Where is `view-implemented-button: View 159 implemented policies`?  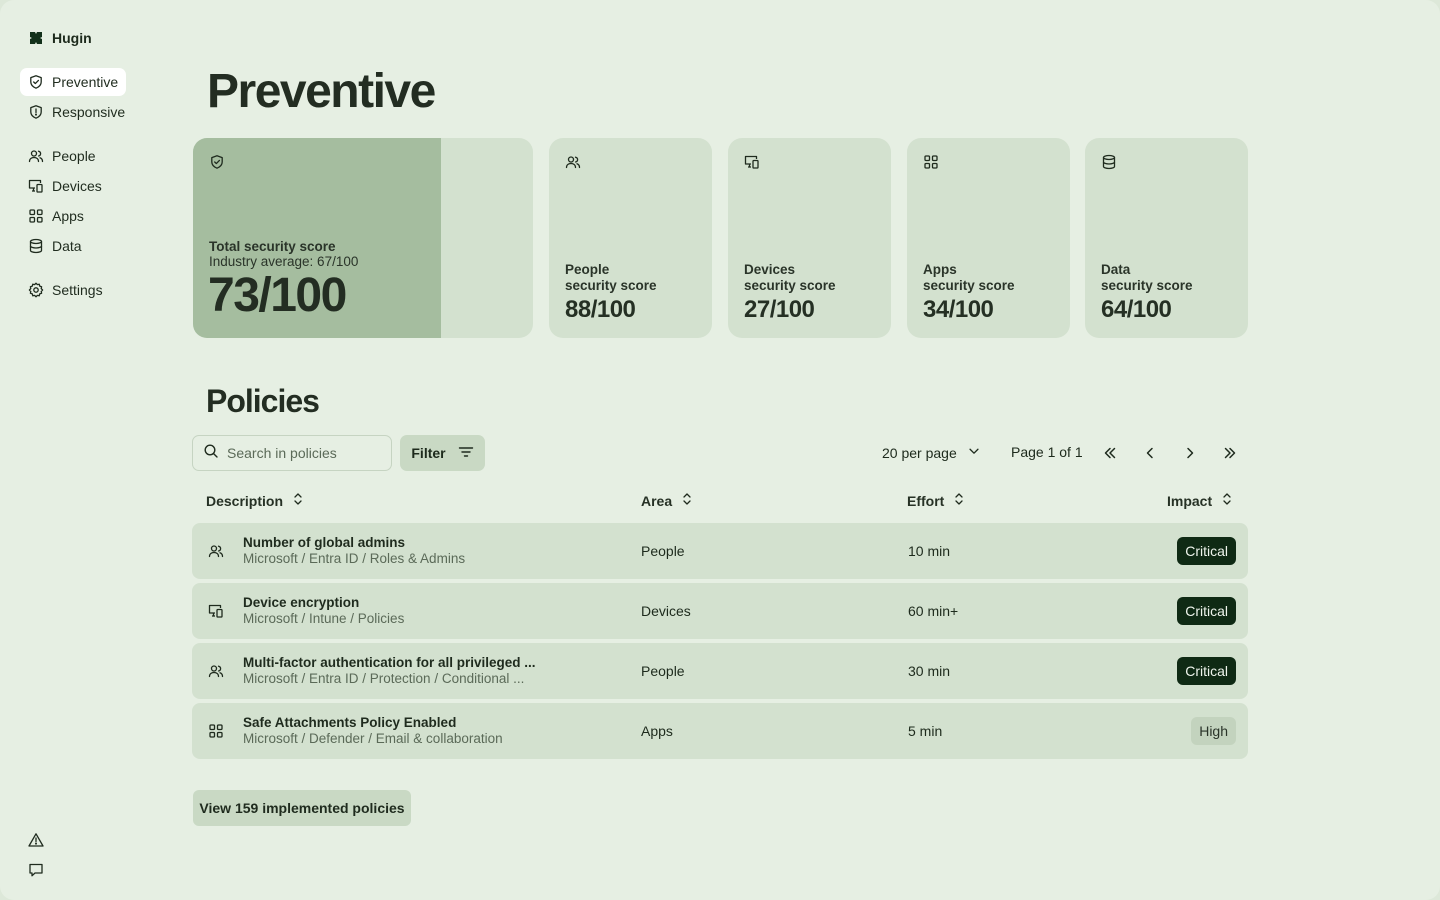
view-implemented-button: View 159 implemented policies is located at coordinates (302, 808).